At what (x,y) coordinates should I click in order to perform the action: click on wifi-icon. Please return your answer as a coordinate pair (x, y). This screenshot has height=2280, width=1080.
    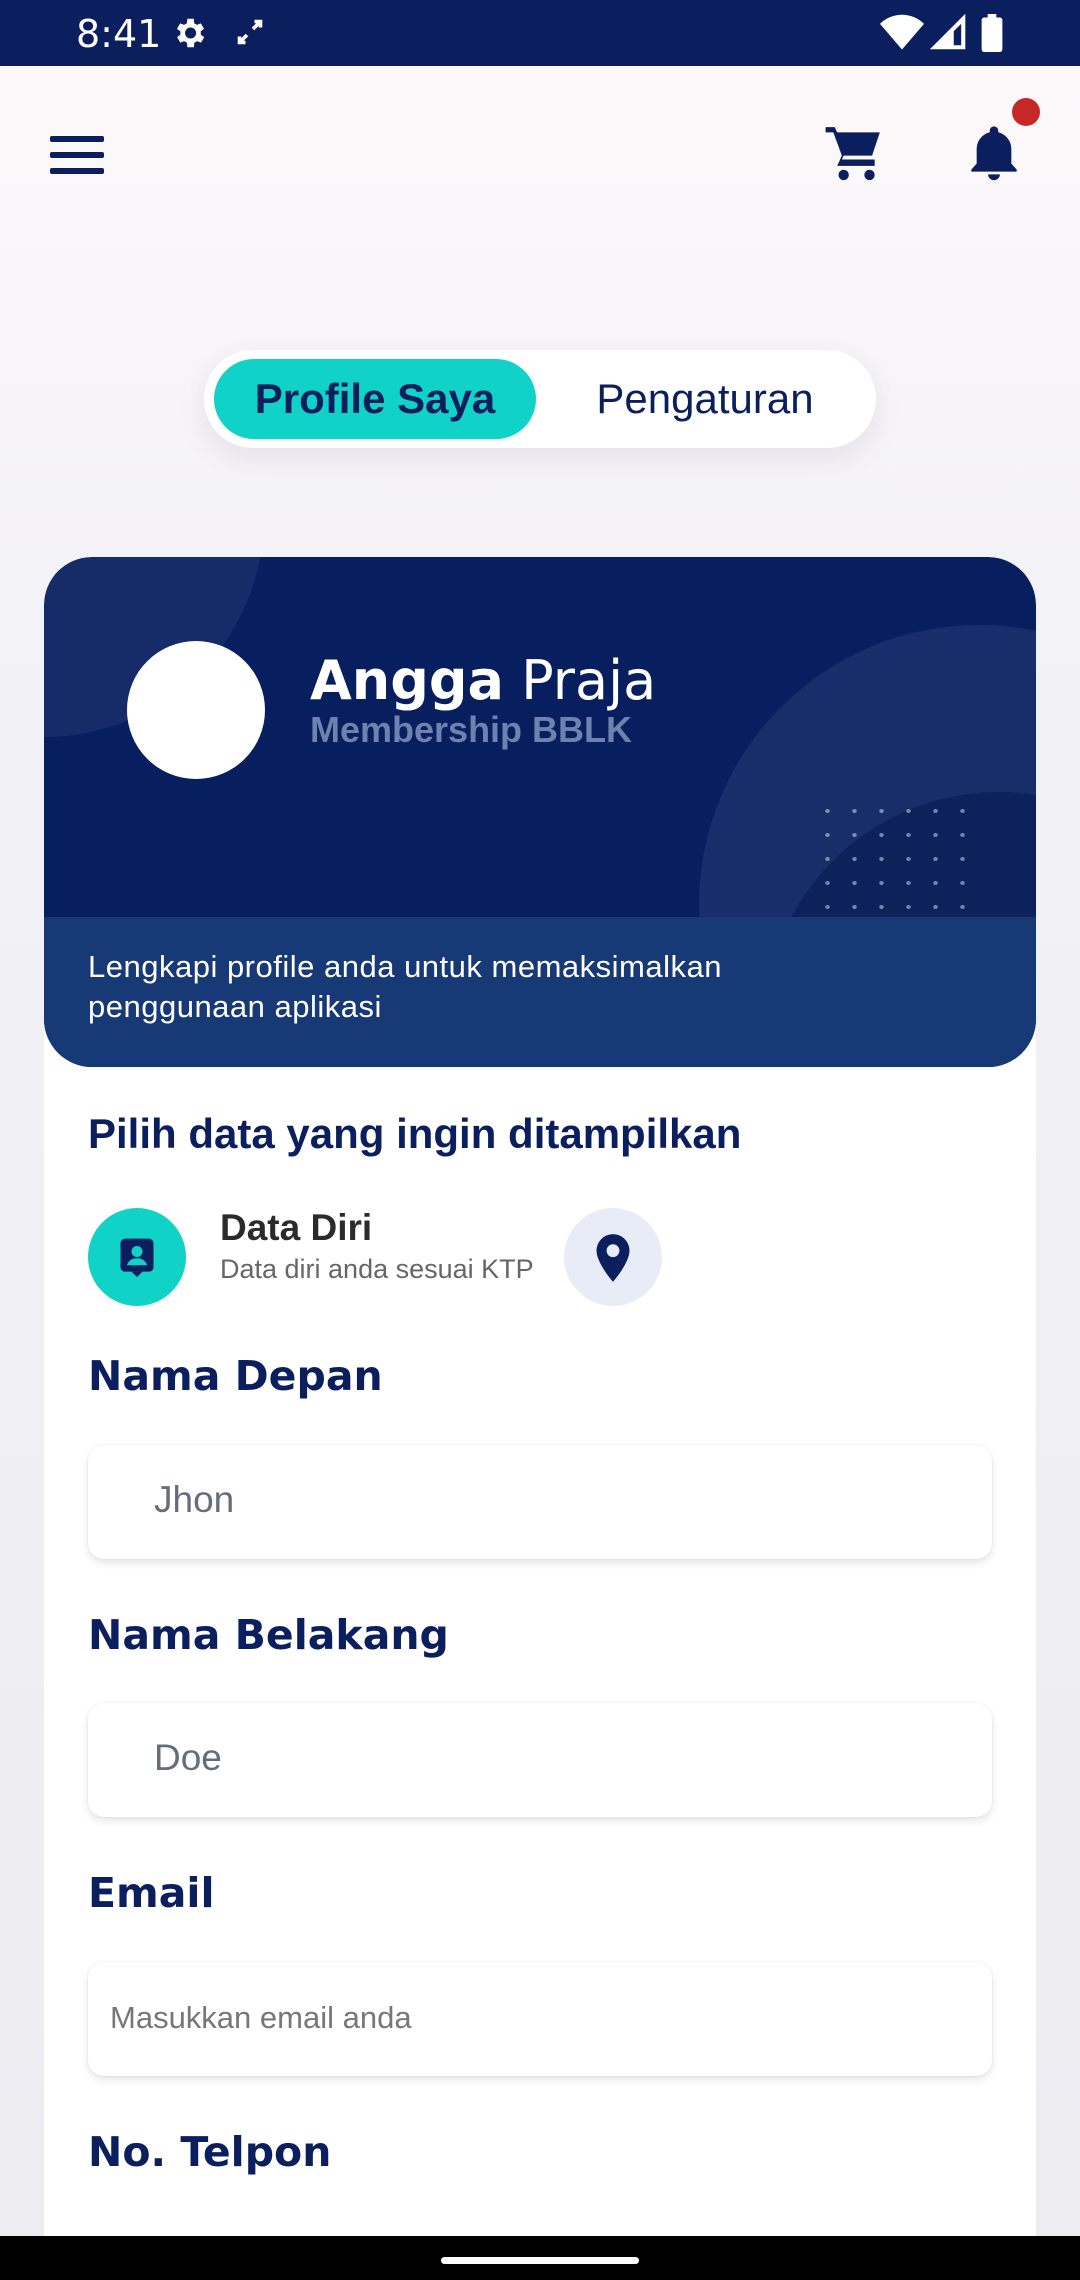
    Looking at the image, I should click on (902, 35).